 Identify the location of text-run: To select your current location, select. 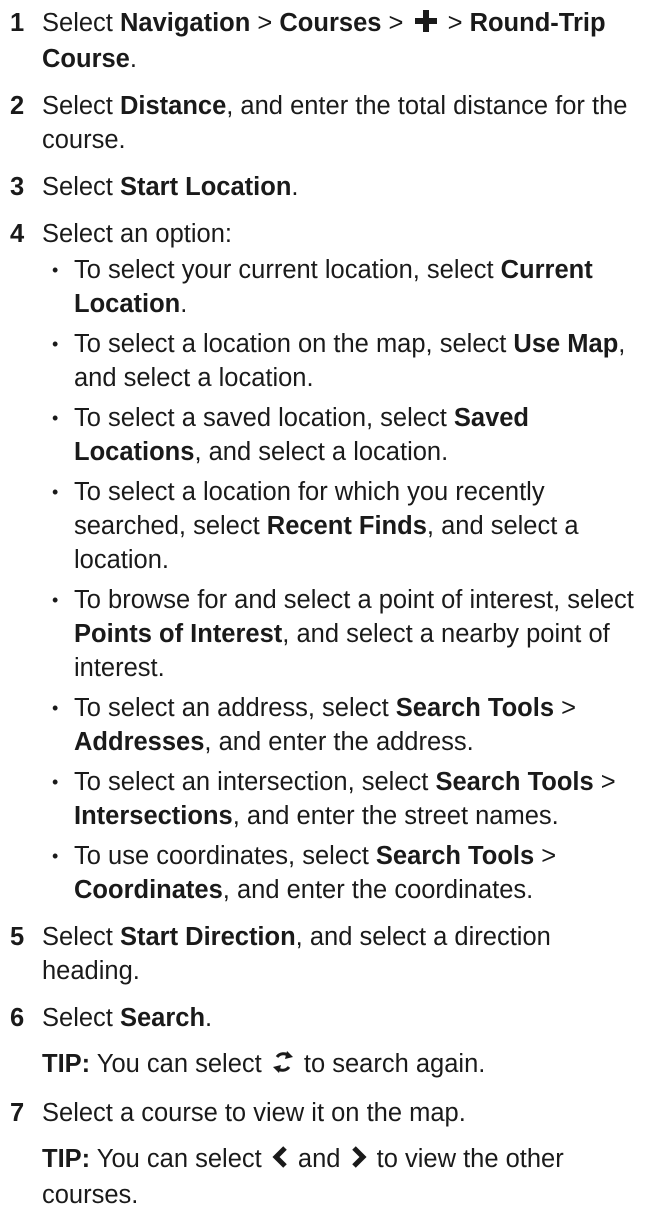
(287, 270).